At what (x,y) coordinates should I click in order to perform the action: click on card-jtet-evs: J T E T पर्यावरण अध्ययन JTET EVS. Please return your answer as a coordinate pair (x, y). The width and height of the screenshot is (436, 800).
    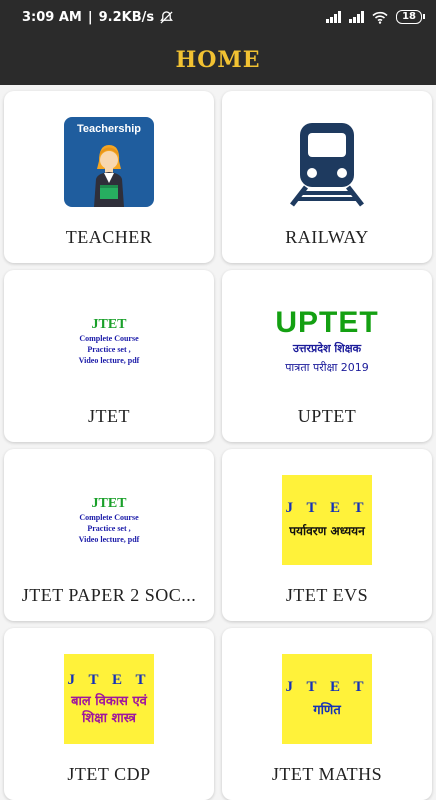
    Looking at the image, I should click on (327, 535).